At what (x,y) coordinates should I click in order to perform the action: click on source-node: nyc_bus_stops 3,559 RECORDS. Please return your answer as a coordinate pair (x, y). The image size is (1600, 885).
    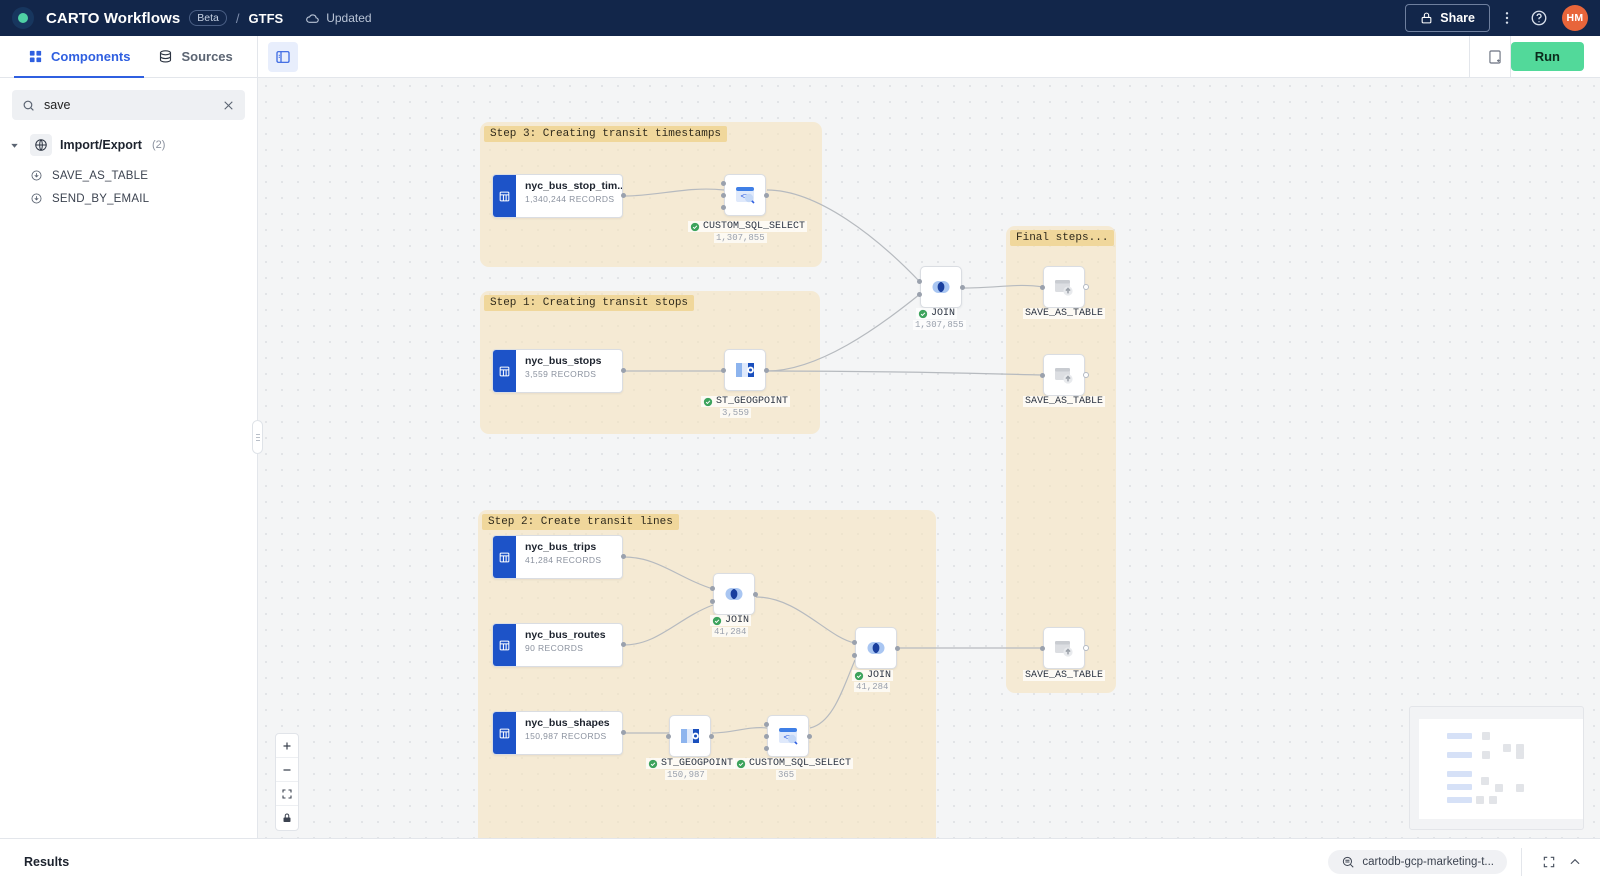
    Looking at the image, I should click on (557, 371).